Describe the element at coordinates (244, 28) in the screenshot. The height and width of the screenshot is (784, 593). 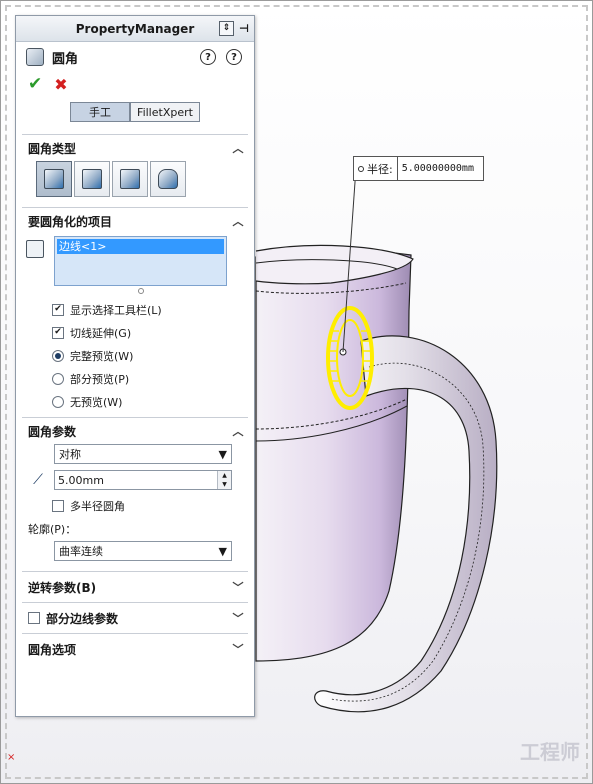
I see `pin-icon: ⊣` at that location.